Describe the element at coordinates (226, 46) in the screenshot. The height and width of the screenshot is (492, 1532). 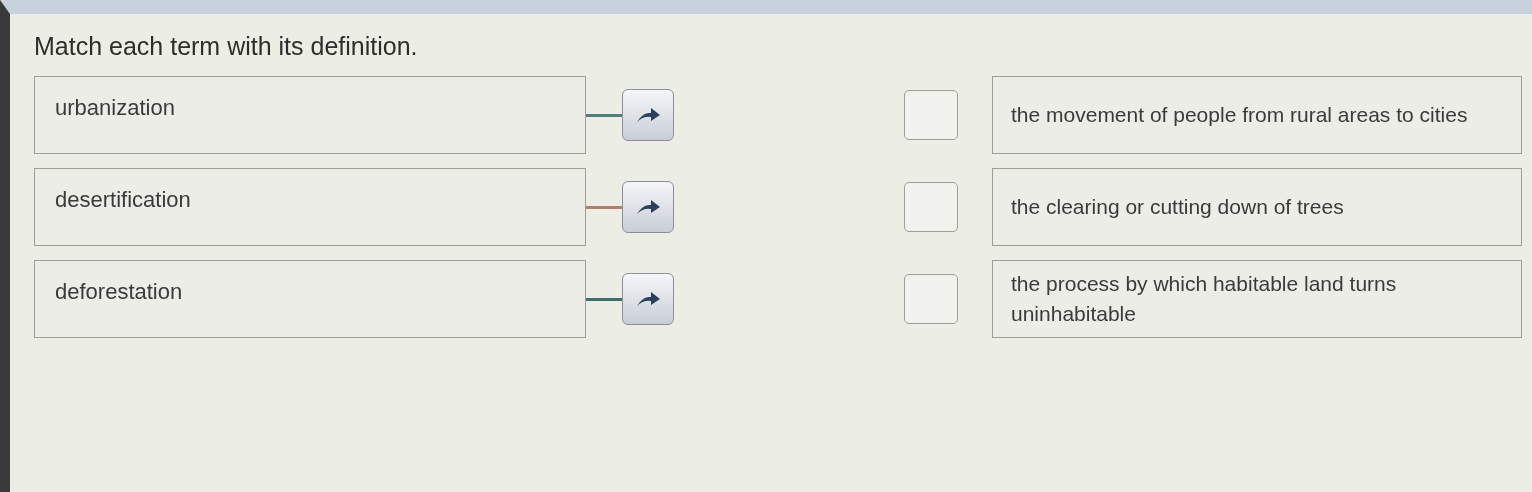
I see `question-text: Match each term with its definition.` at that location.